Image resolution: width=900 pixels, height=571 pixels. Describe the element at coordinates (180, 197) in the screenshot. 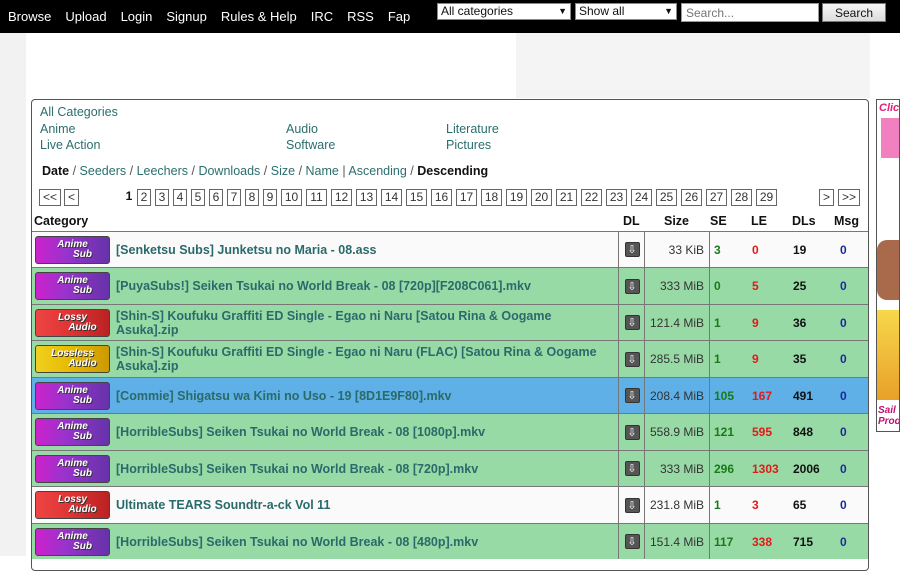

I see `page-4-button: 4` at that location.